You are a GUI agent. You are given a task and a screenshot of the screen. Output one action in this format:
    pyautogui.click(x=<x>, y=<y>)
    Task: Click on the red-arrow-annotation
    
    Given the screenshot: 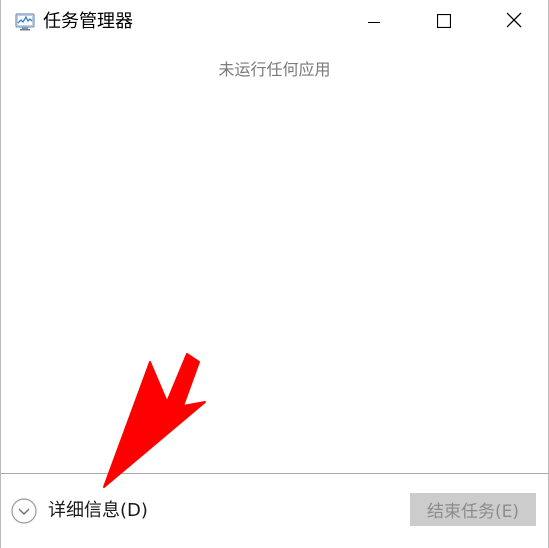 What is the action you would take?
    pyautogui.click(x=154, y=420)
    